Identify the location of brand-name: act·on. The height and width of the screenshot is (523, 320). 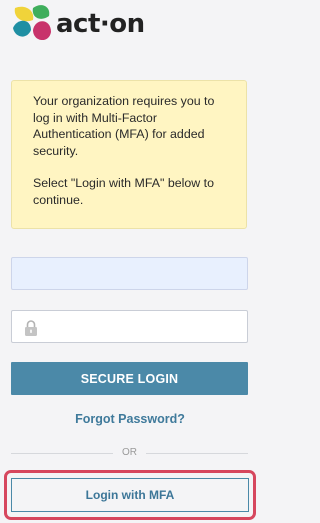
(100, 24).